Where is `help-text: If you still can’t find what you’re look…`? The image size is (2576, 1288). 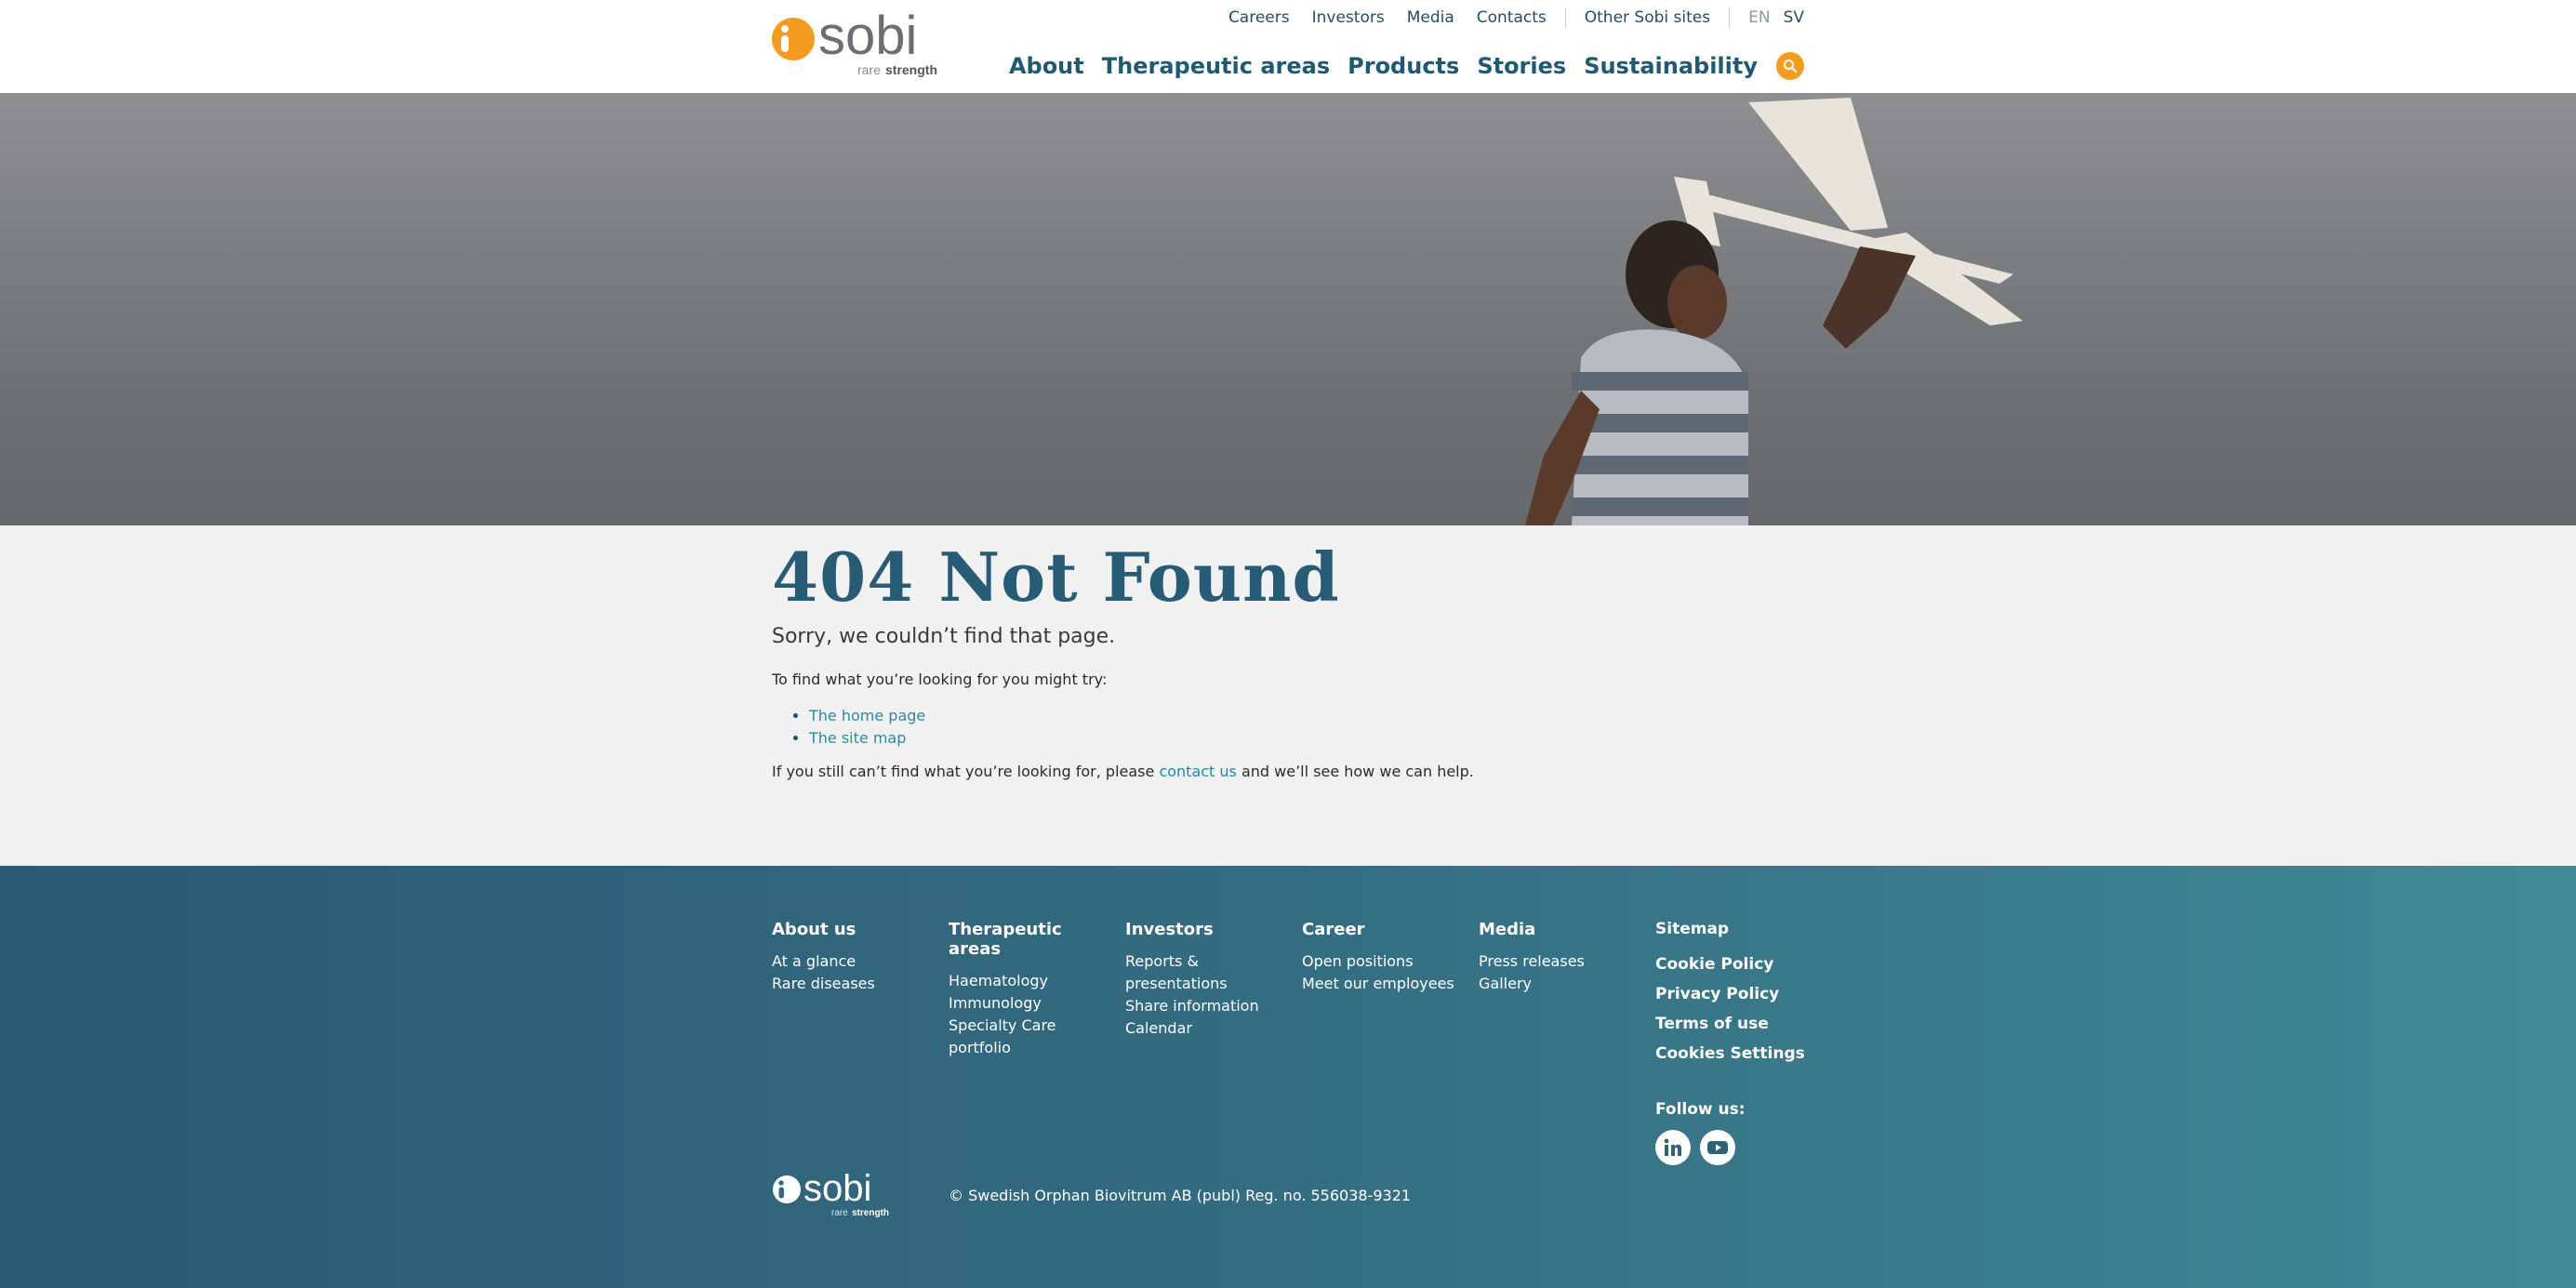
help-text: If you still can’t find what you’re look… is located at coordinates (1288, 771).